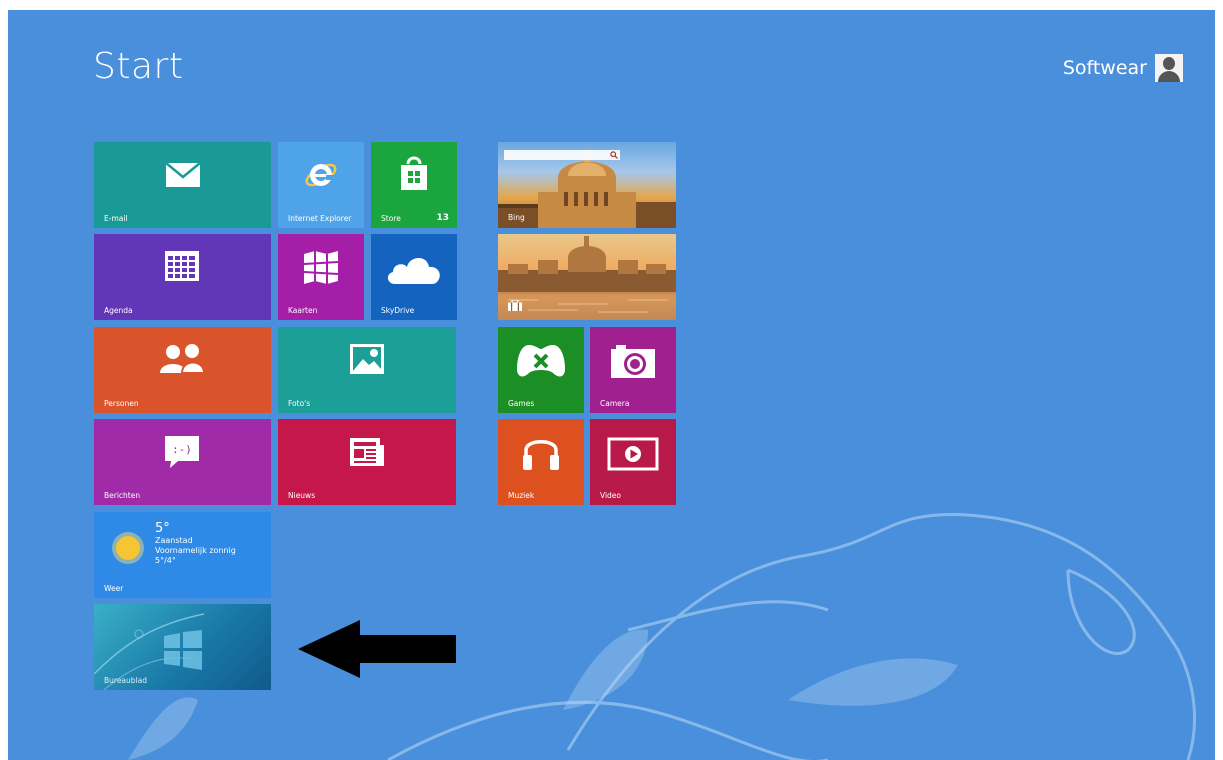 The image size is (1223, 760). Describe the element at coordinates (398, 310) in the screenshot. I see `tile-label: SkyDrive` at that location.